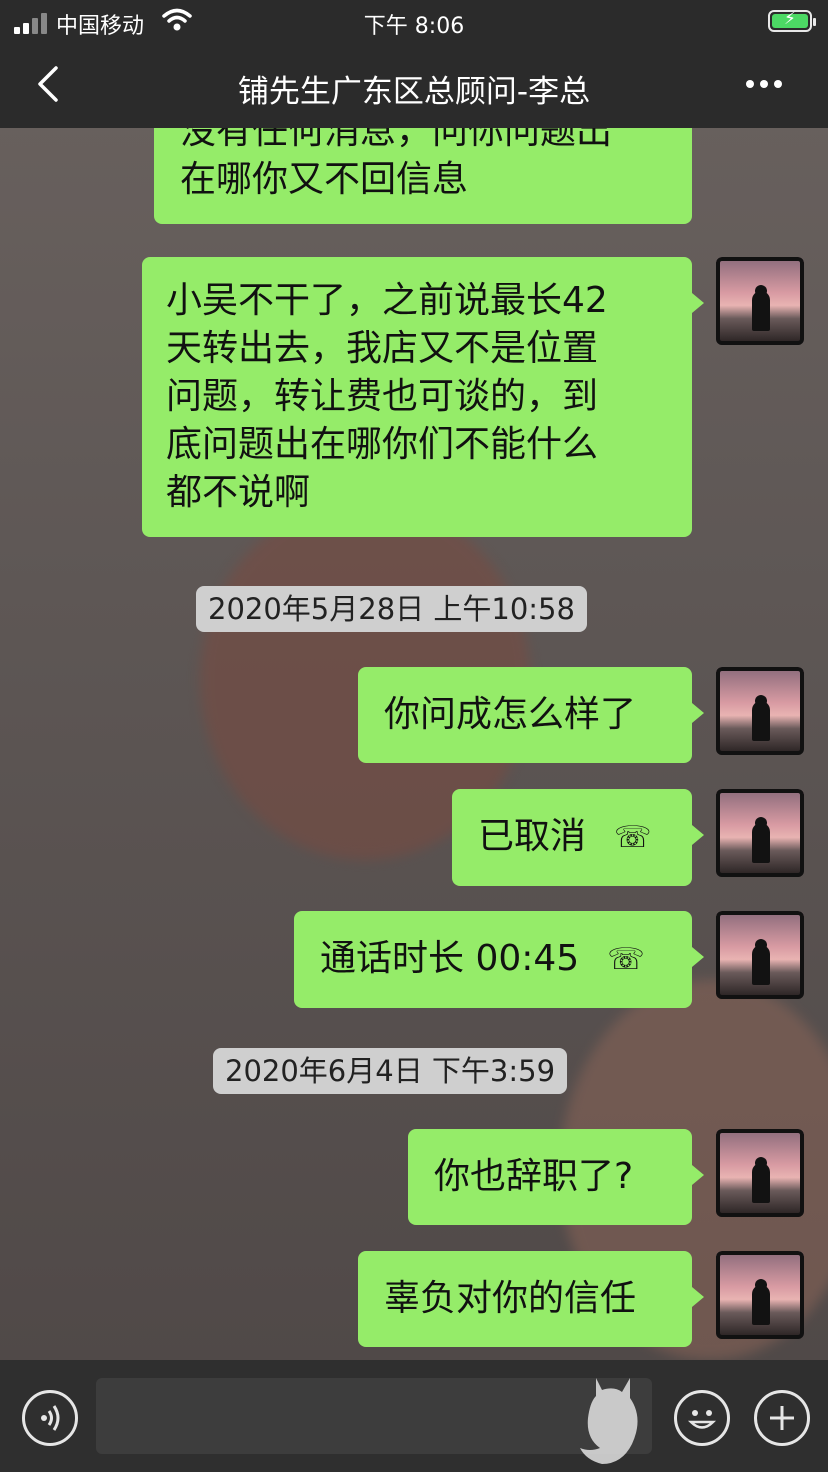  What do you see at coordinates (782, 1418) in the screenshot?
I see `plus-icon` at bounding box center [782, 1418].